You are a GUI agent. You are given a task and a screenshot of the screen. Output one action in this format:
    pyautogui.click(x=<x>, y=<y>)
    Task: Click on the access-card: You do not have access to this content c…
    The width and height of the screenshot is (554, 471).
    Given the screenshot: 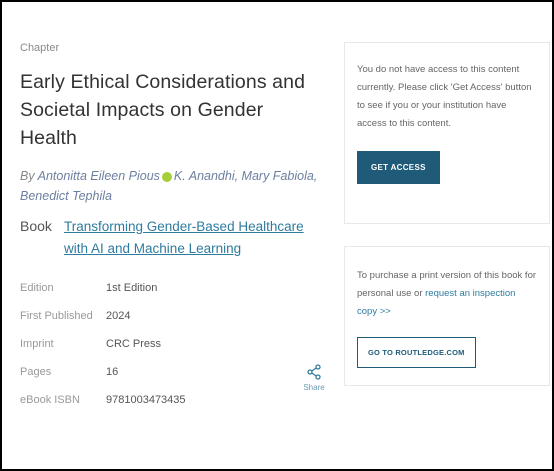 What is the action you would take?
    pyautogui.click(x=447, y=133)
    